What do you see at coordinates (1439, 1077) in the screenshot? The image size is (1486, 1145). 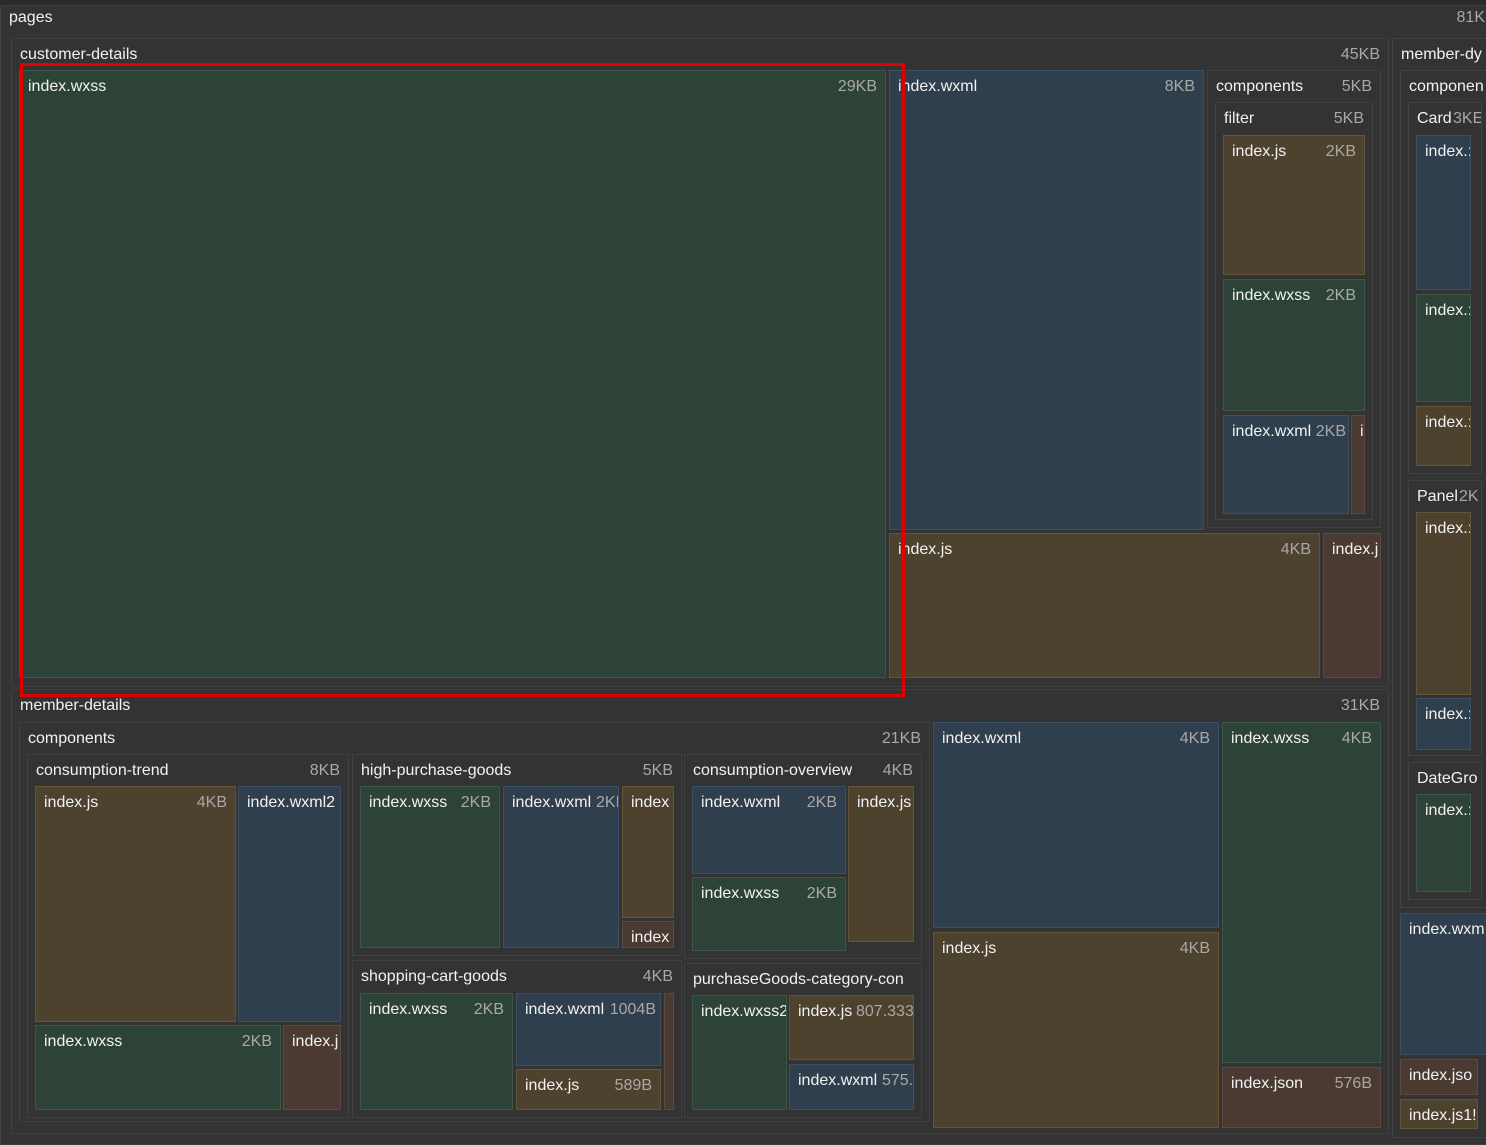 I see `treemap-file-index-json: index.jso` at bounding box center [1439, 1077].